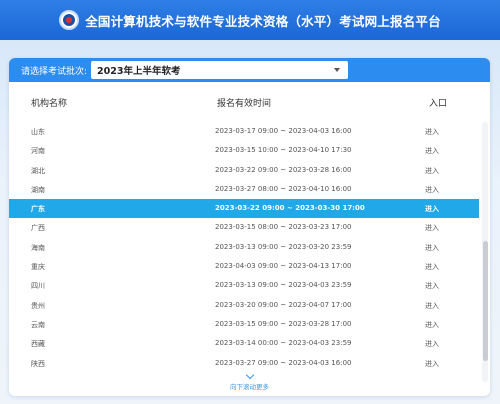 The height and width of the screenshot is (404, 500). Describe the element at coordinates (139, 71) in the screenshot. I see `exam-batch-value: 2023年上半年软考` at that location.